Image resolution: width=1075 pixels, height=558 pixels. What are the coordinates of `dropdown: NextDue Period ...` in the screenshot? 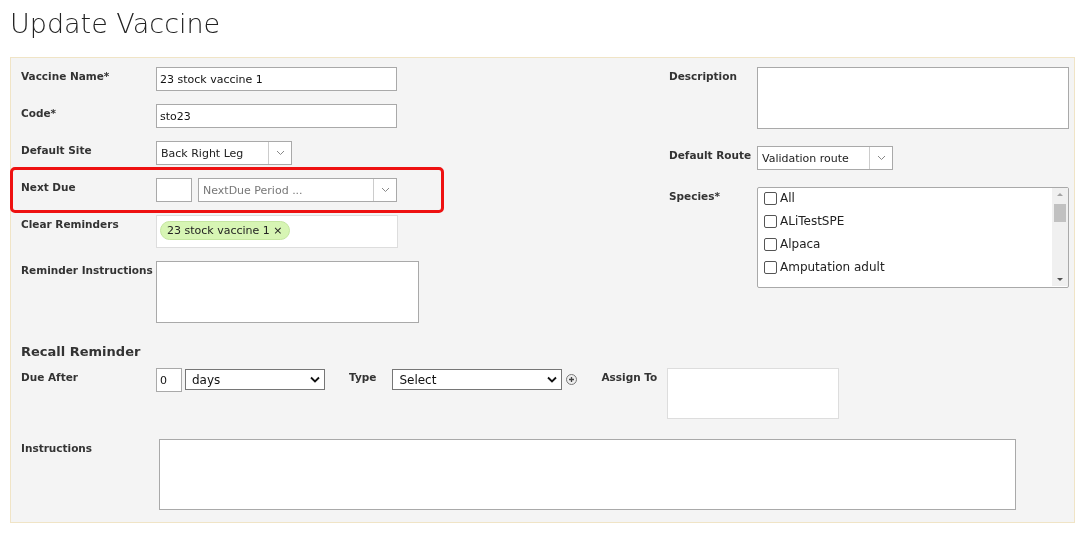 It's located at (297, 190).